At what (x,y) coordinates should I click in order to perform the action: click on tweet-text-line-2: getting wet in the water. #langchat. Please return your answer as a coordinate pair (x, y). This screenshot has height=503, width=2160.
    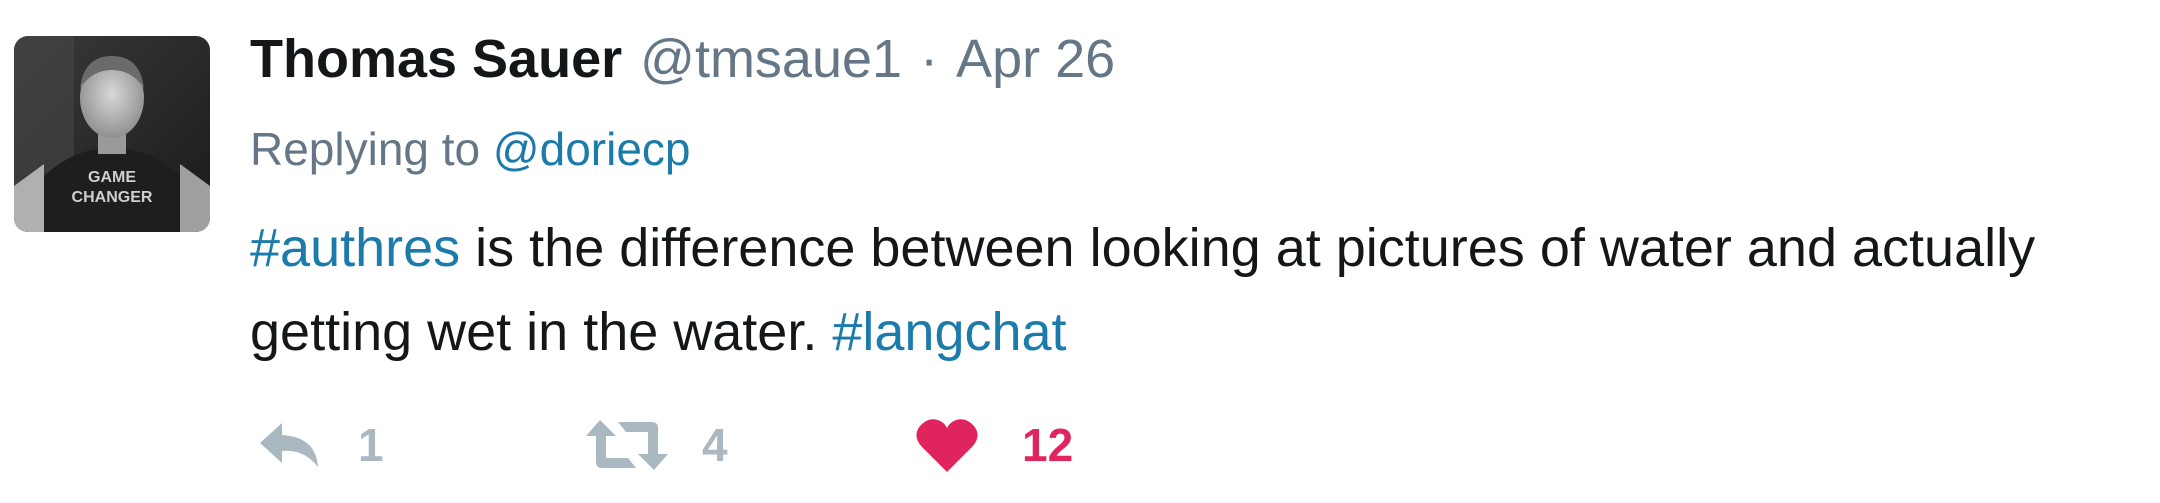
    Looking at the image, I should click on (1190, 332).